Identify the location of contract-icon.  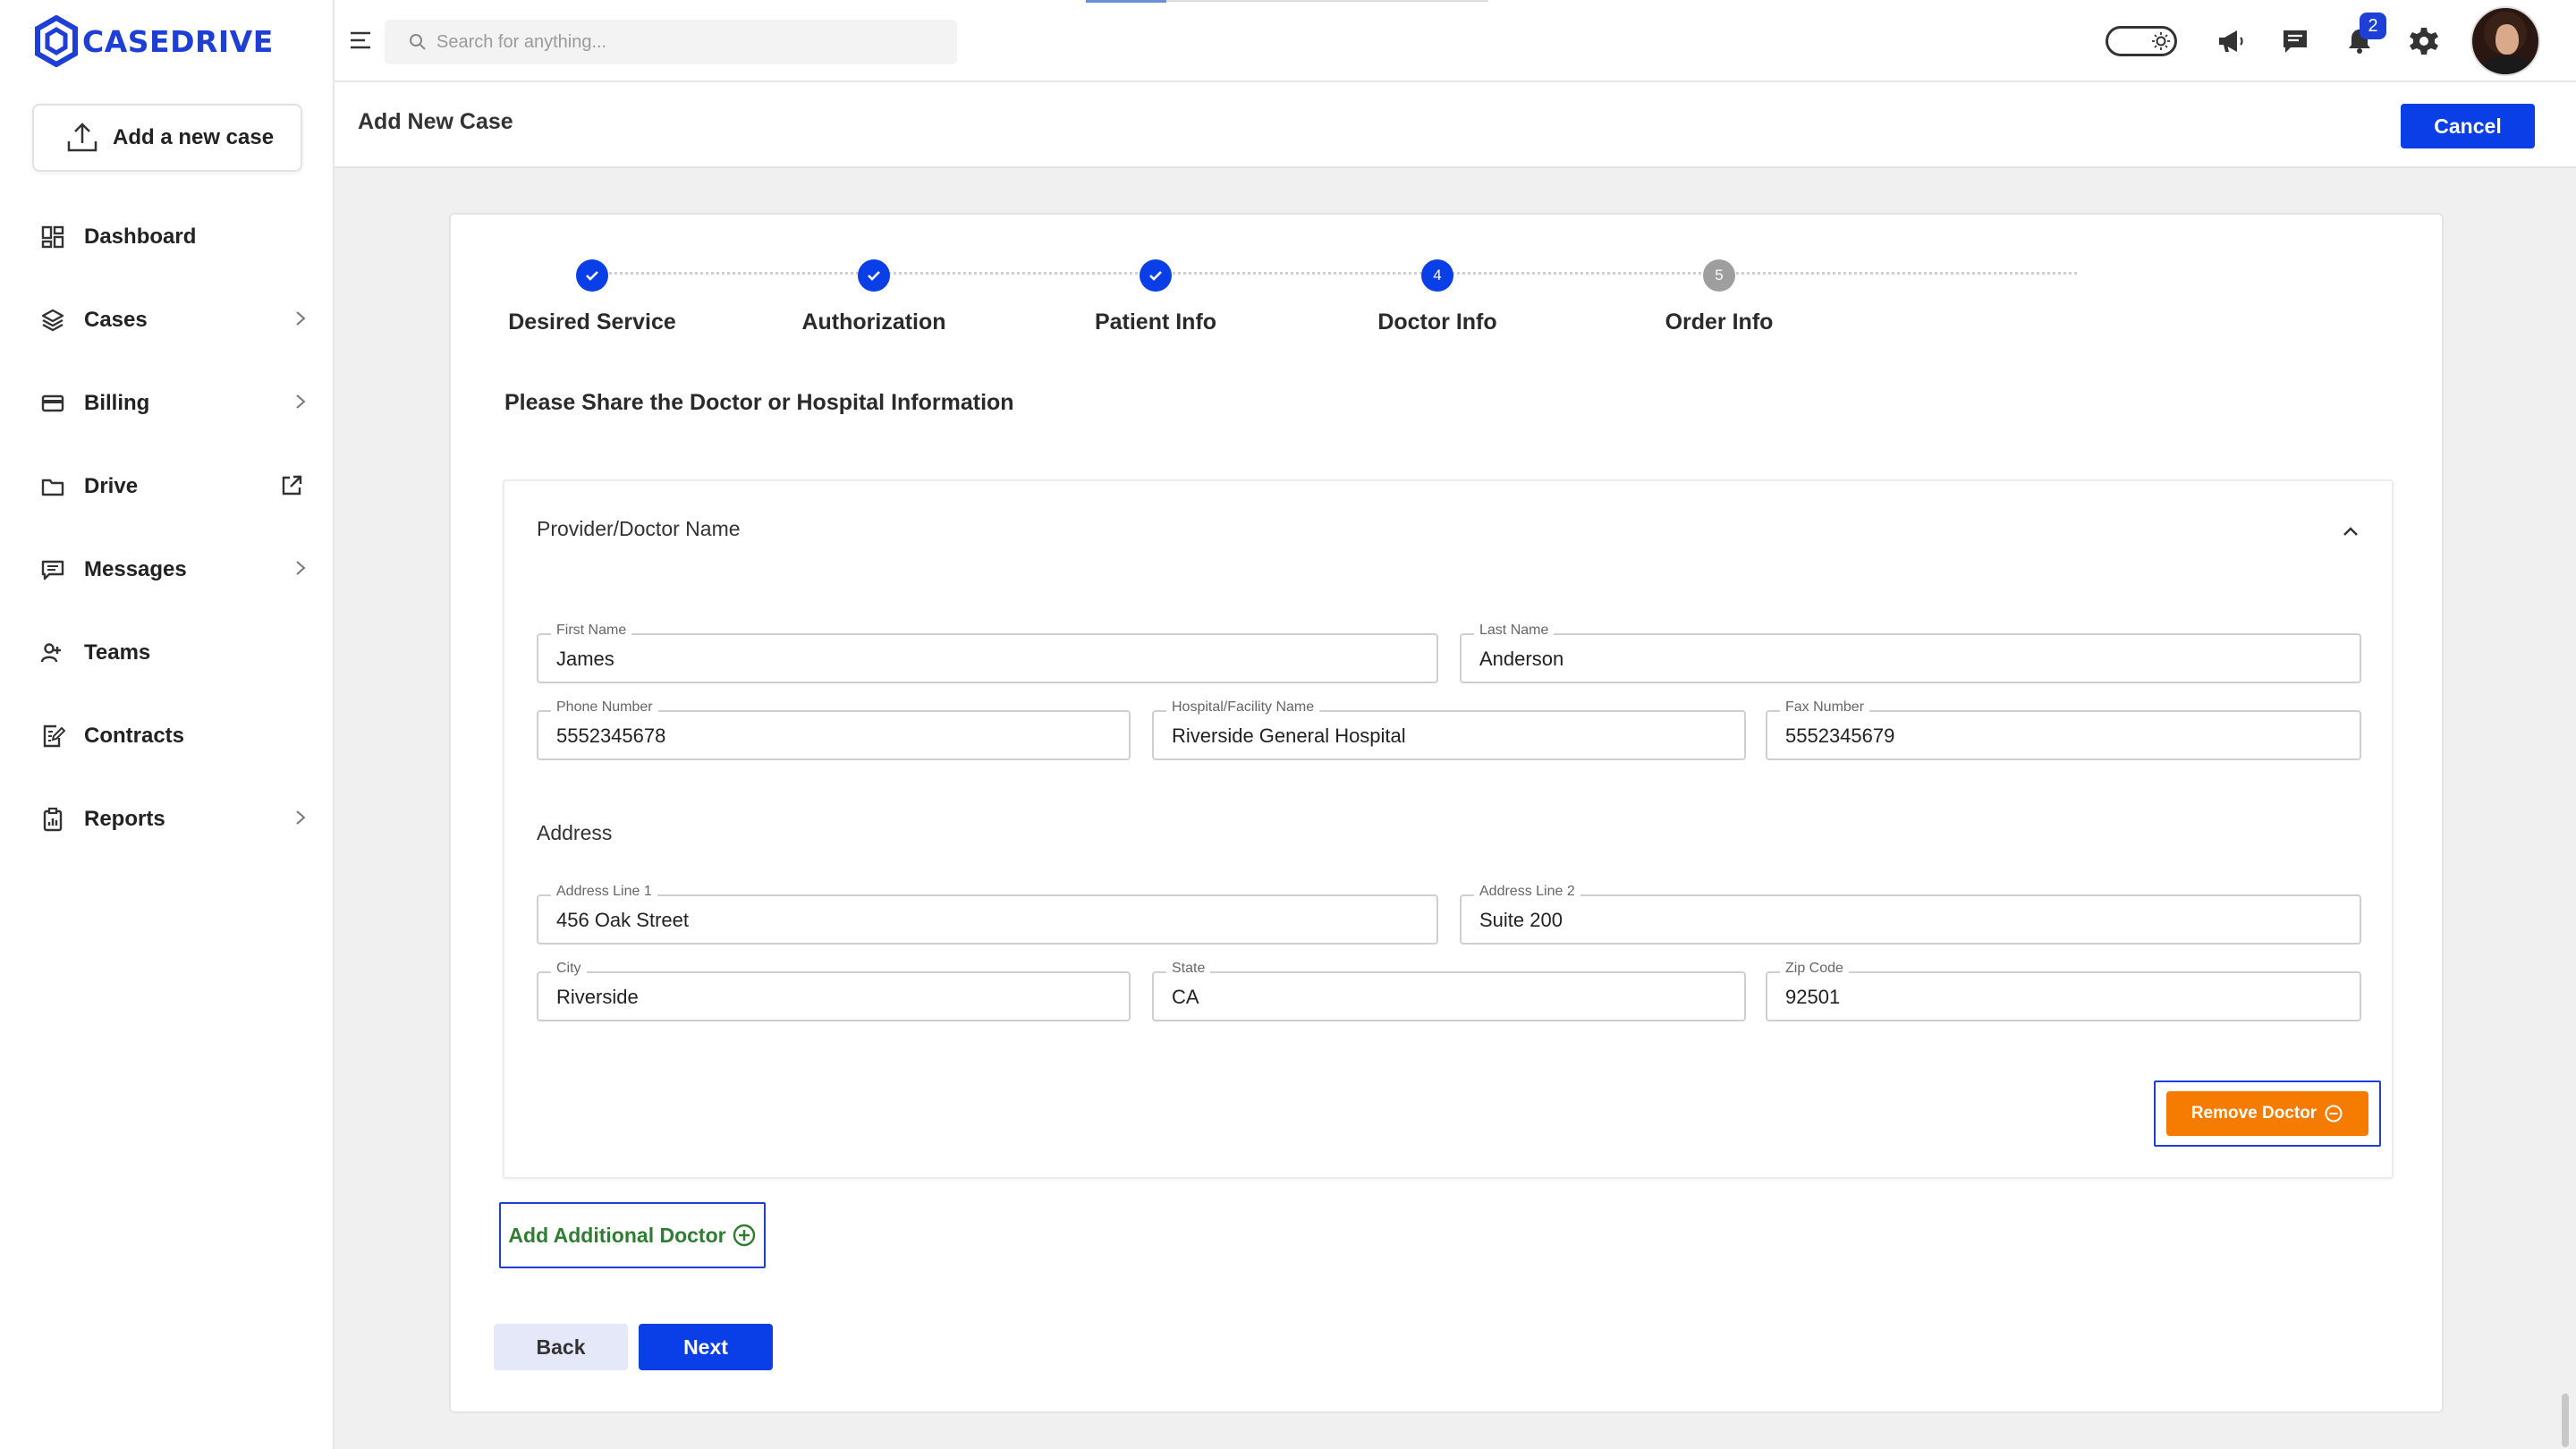
(52, 736).